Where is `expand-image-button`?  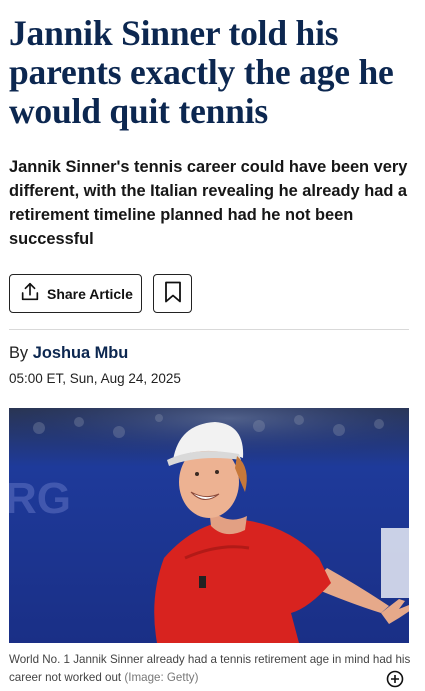 expand-image-button is located at coordinates (395, 679).